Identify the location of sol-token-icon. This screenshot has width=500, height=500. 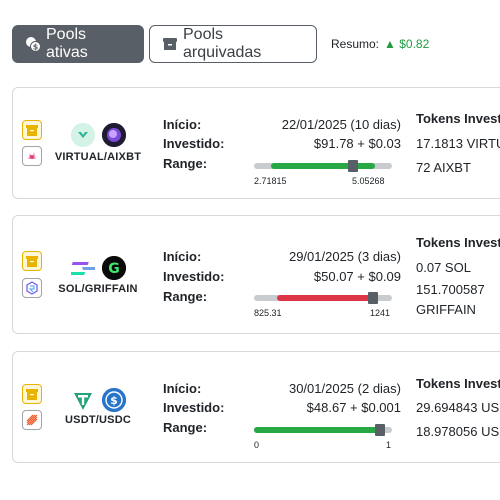
(84, 268).